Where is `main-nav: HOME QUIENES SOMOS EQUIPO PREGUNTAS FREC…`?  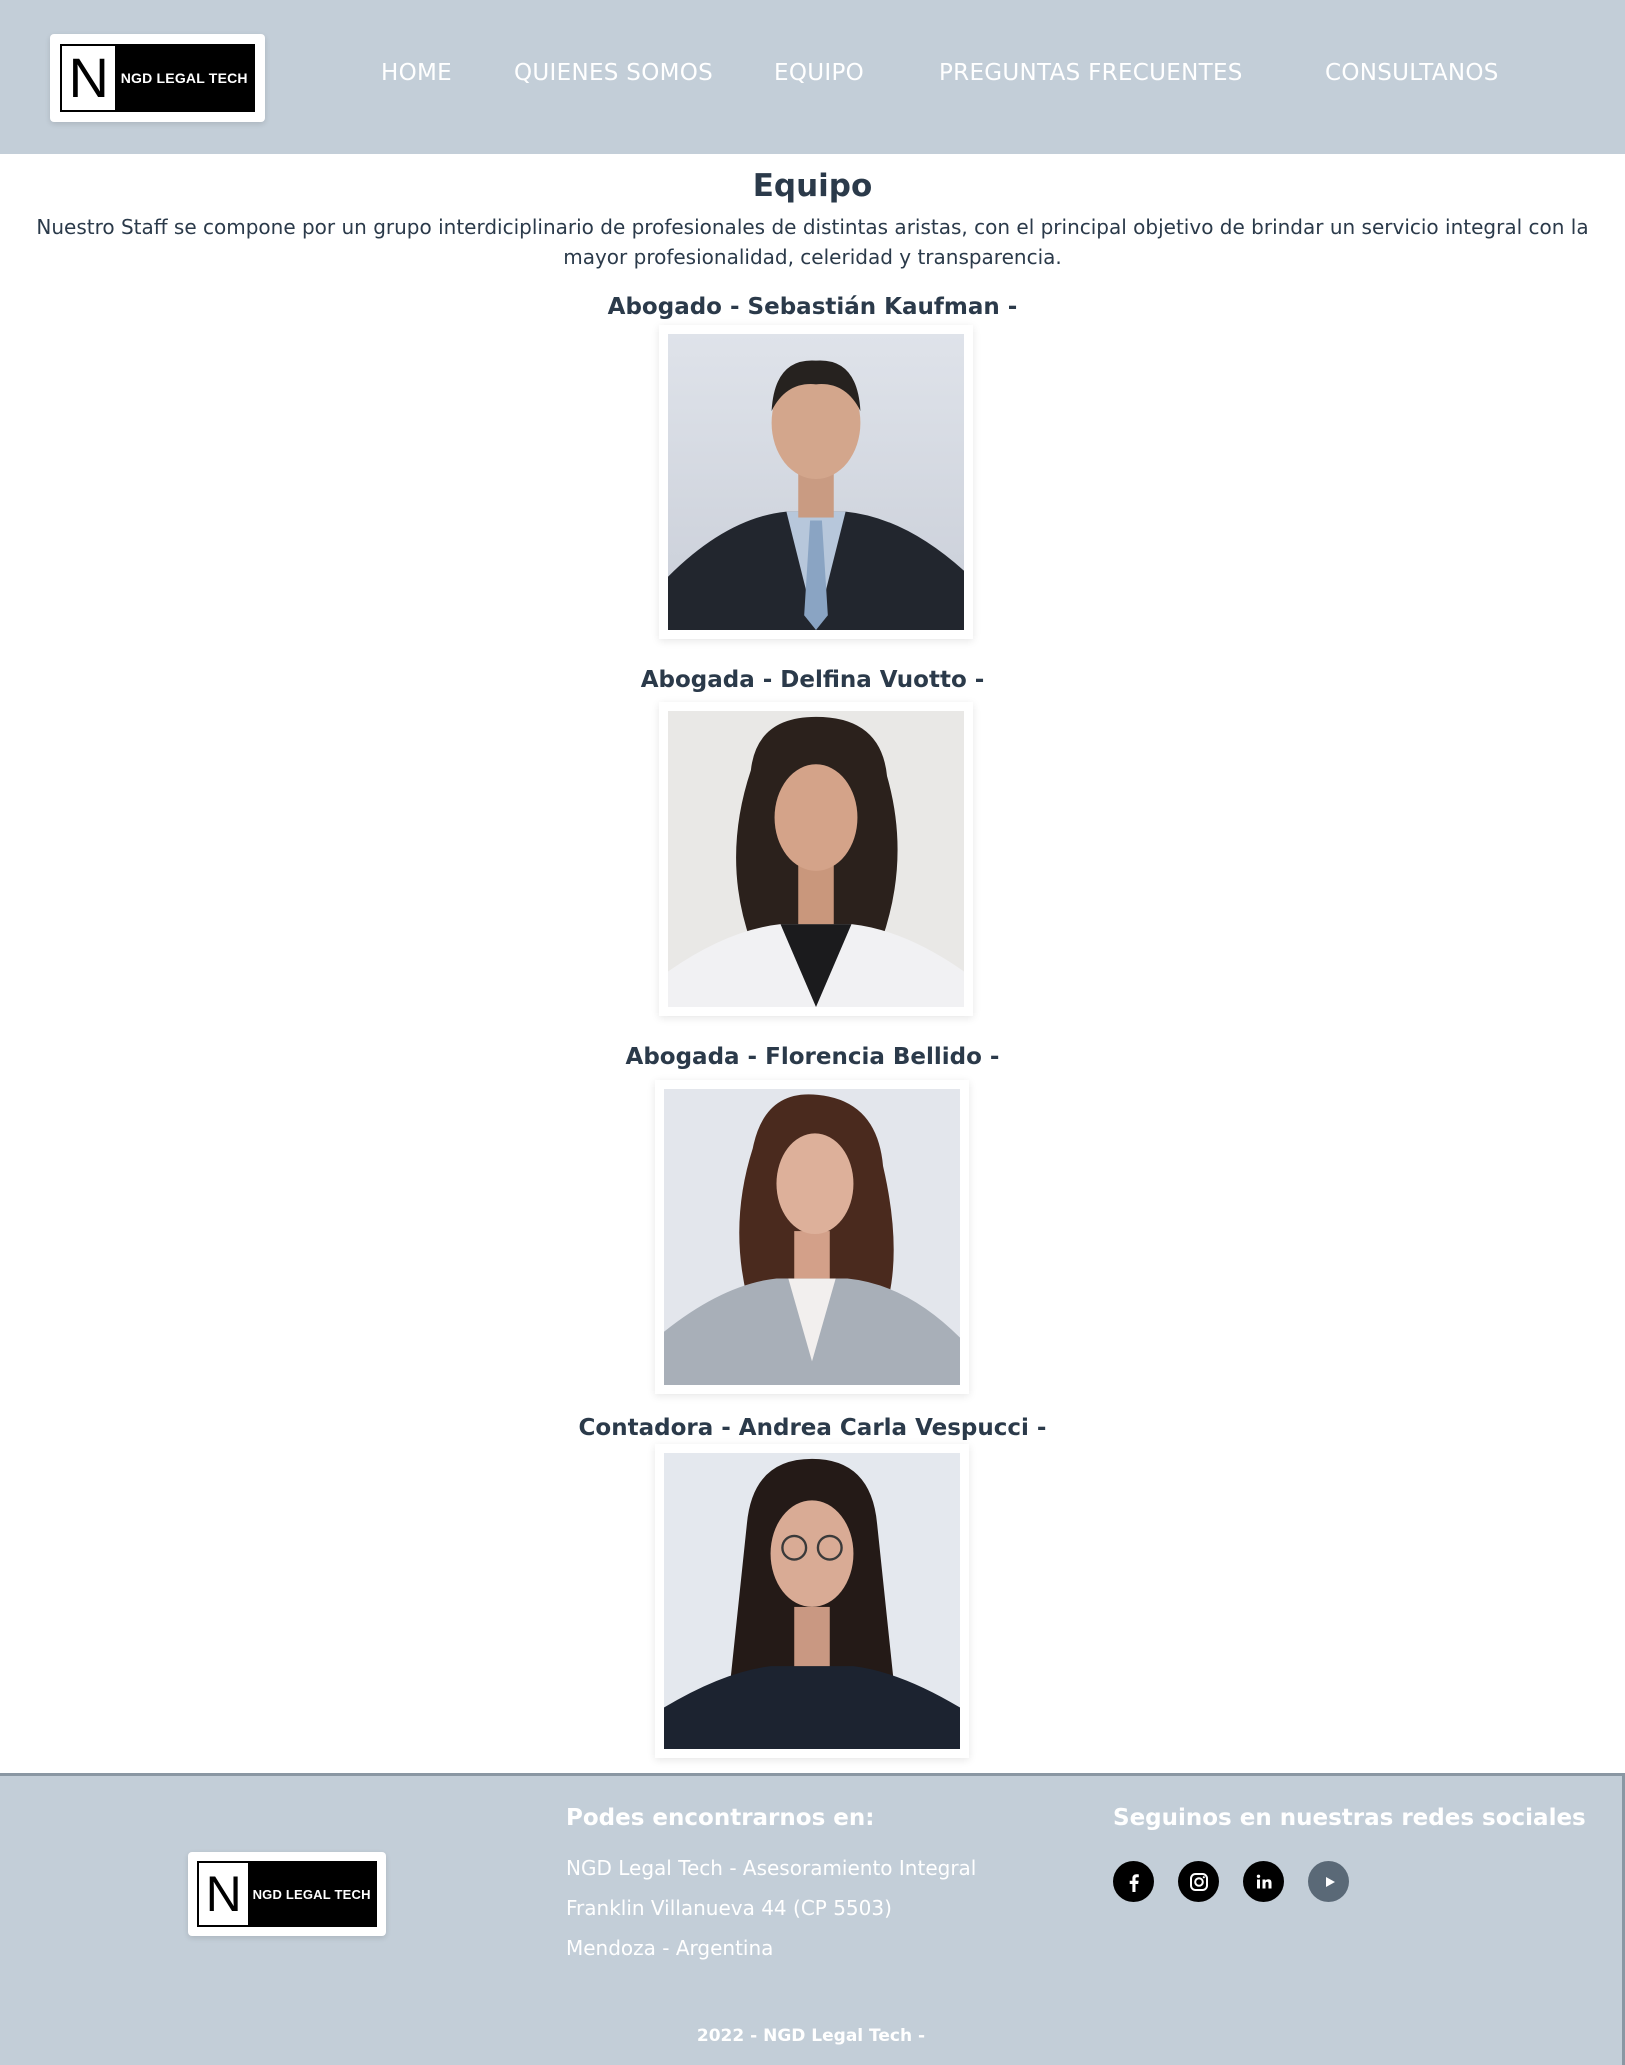
main-nav: HOME QUIENES SOMOS EQUIPO PREGUNTAS FREC… is located at coordinates (812, 78).